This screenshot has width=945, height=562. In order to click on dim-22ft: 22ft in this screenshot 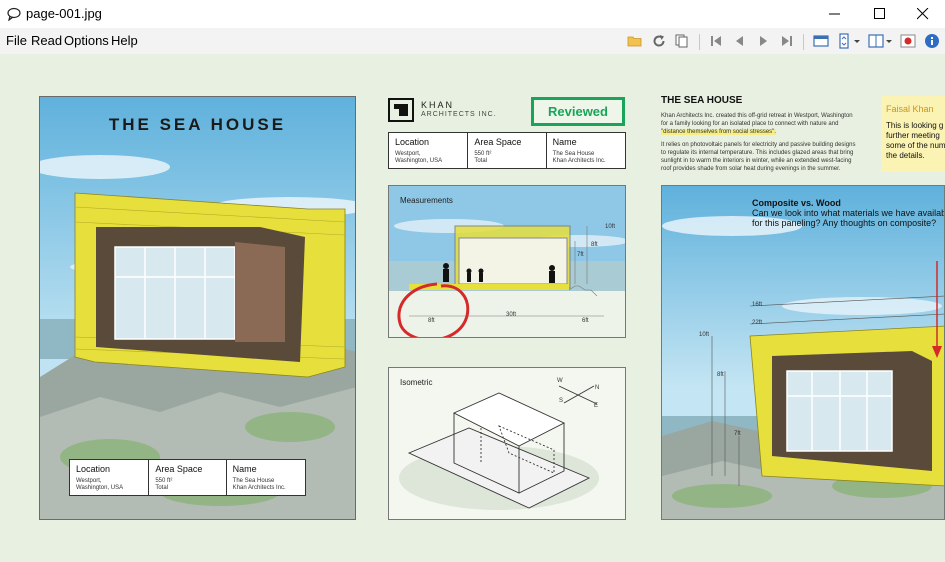, I will do `click(757, 323)`.